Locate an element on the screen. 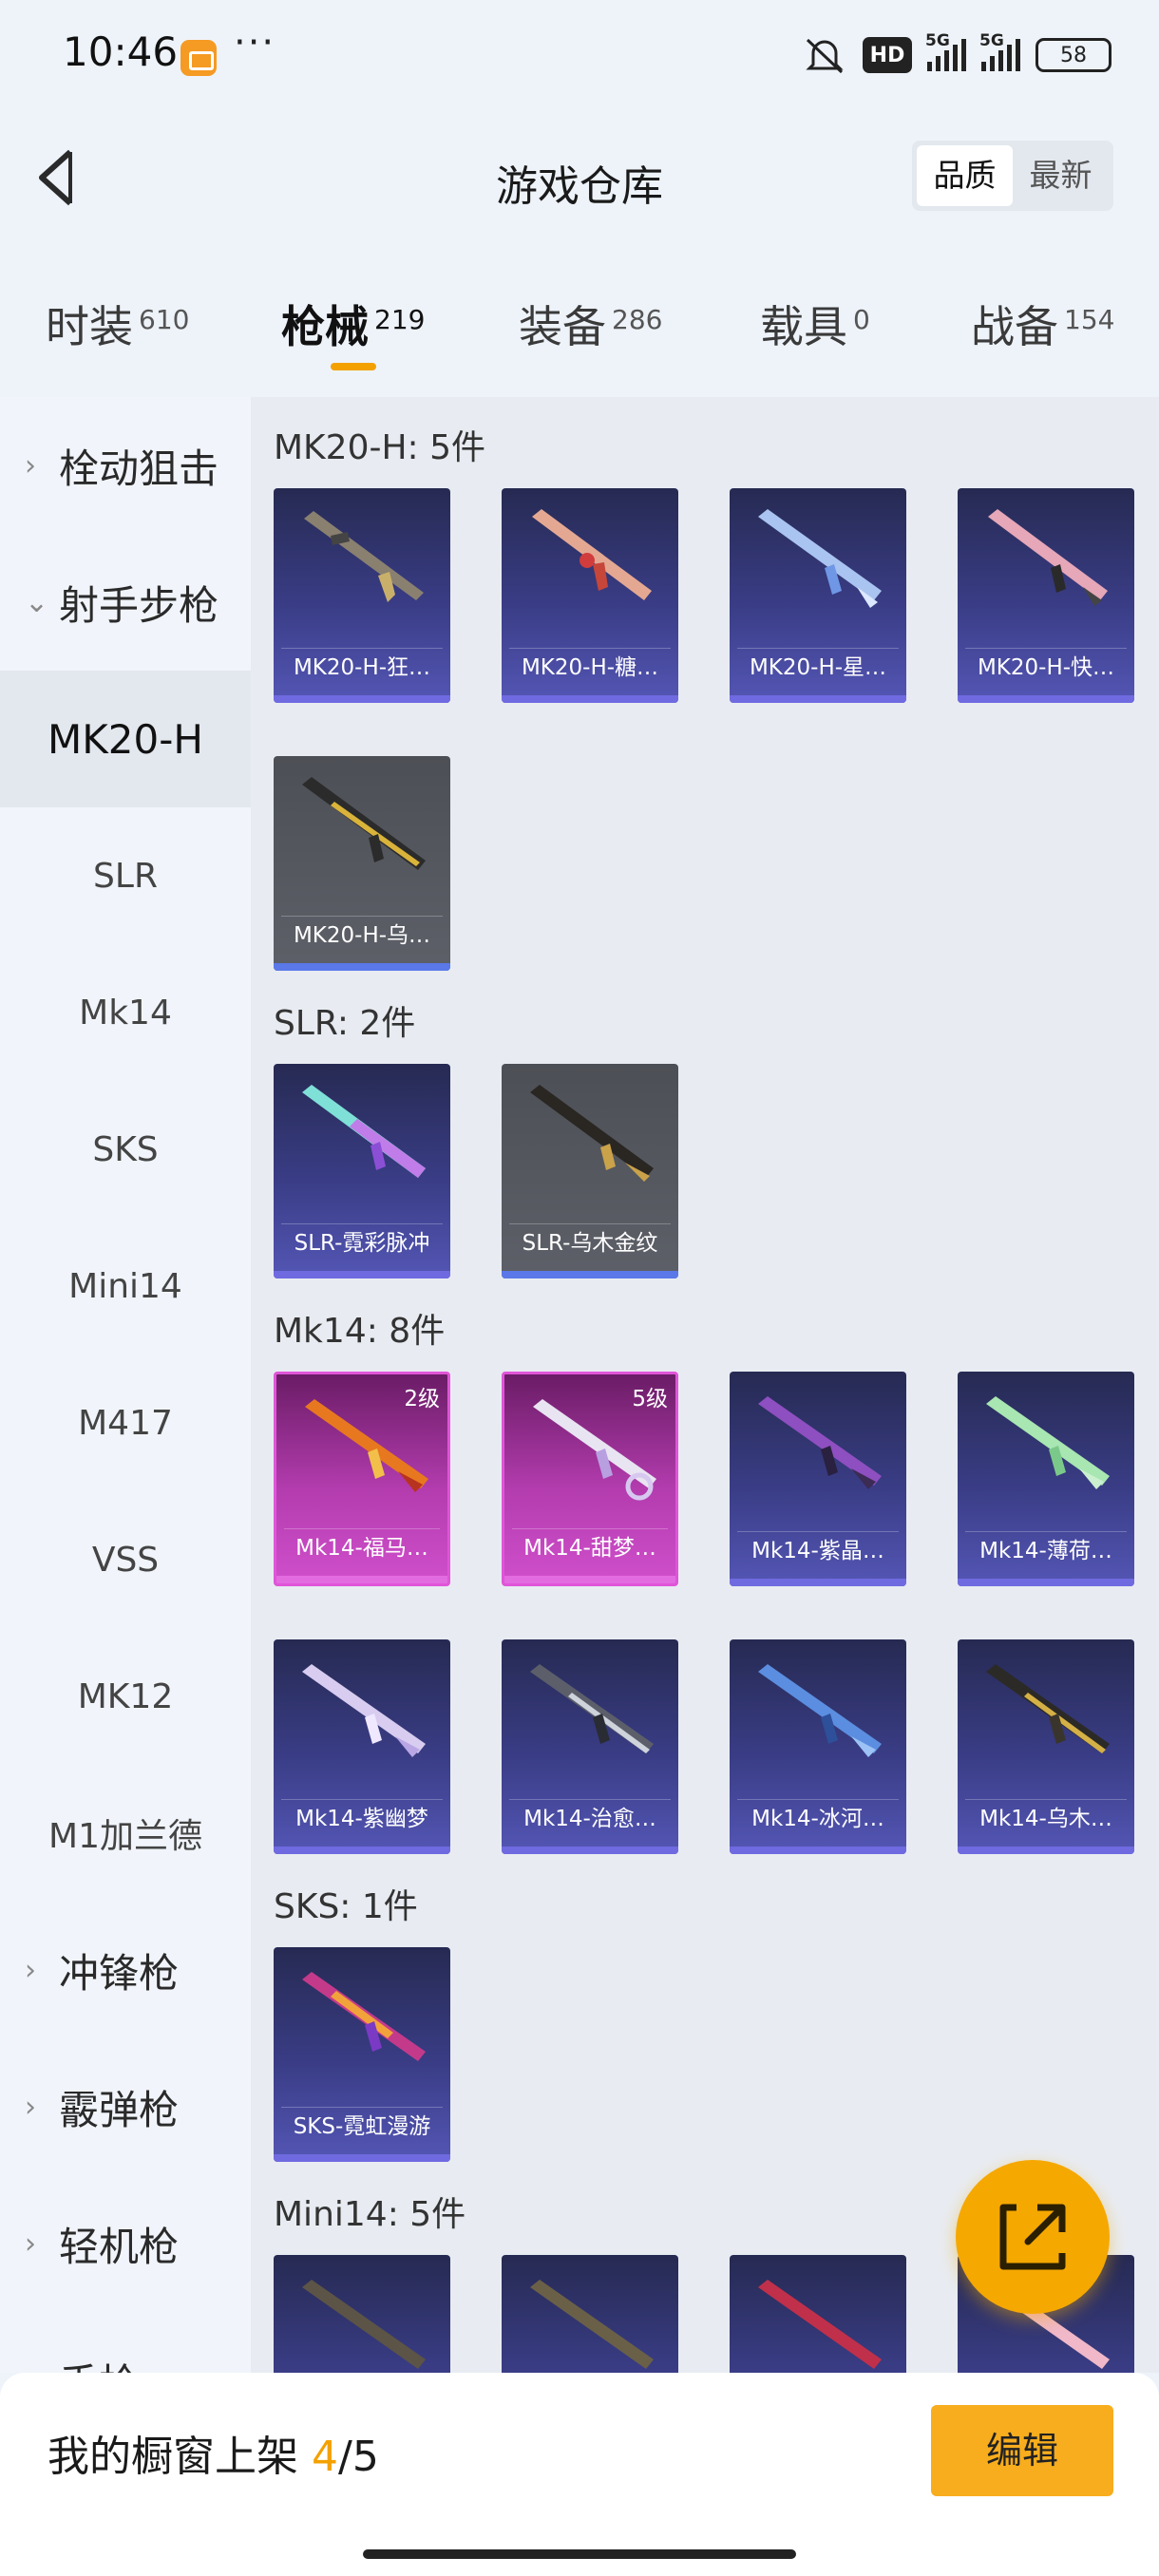 This screenshot has height=2576, width=1159. section-title-mk20h: MK20-H: 5件 is located at coordinates (380, 447).